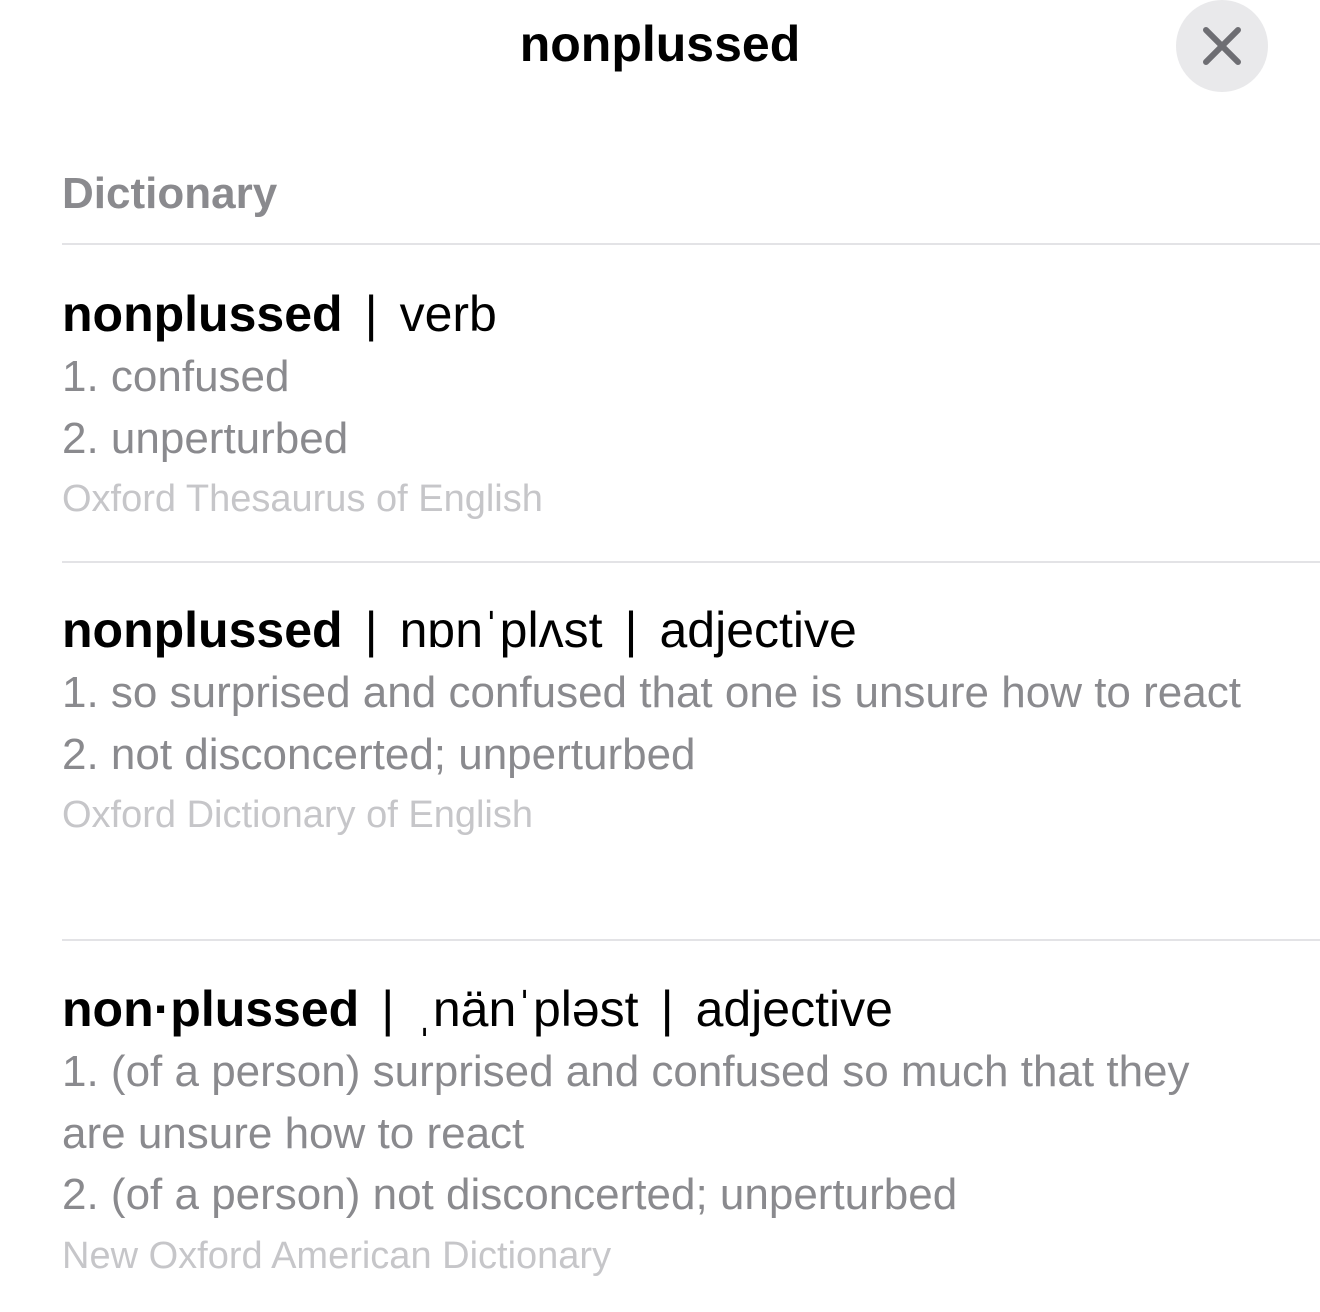 The image size is (1320, 1312). Describe the element at coordinates (662, 314) in the screenshot. I see `entry-heading: nonplussed | verb` at that location.